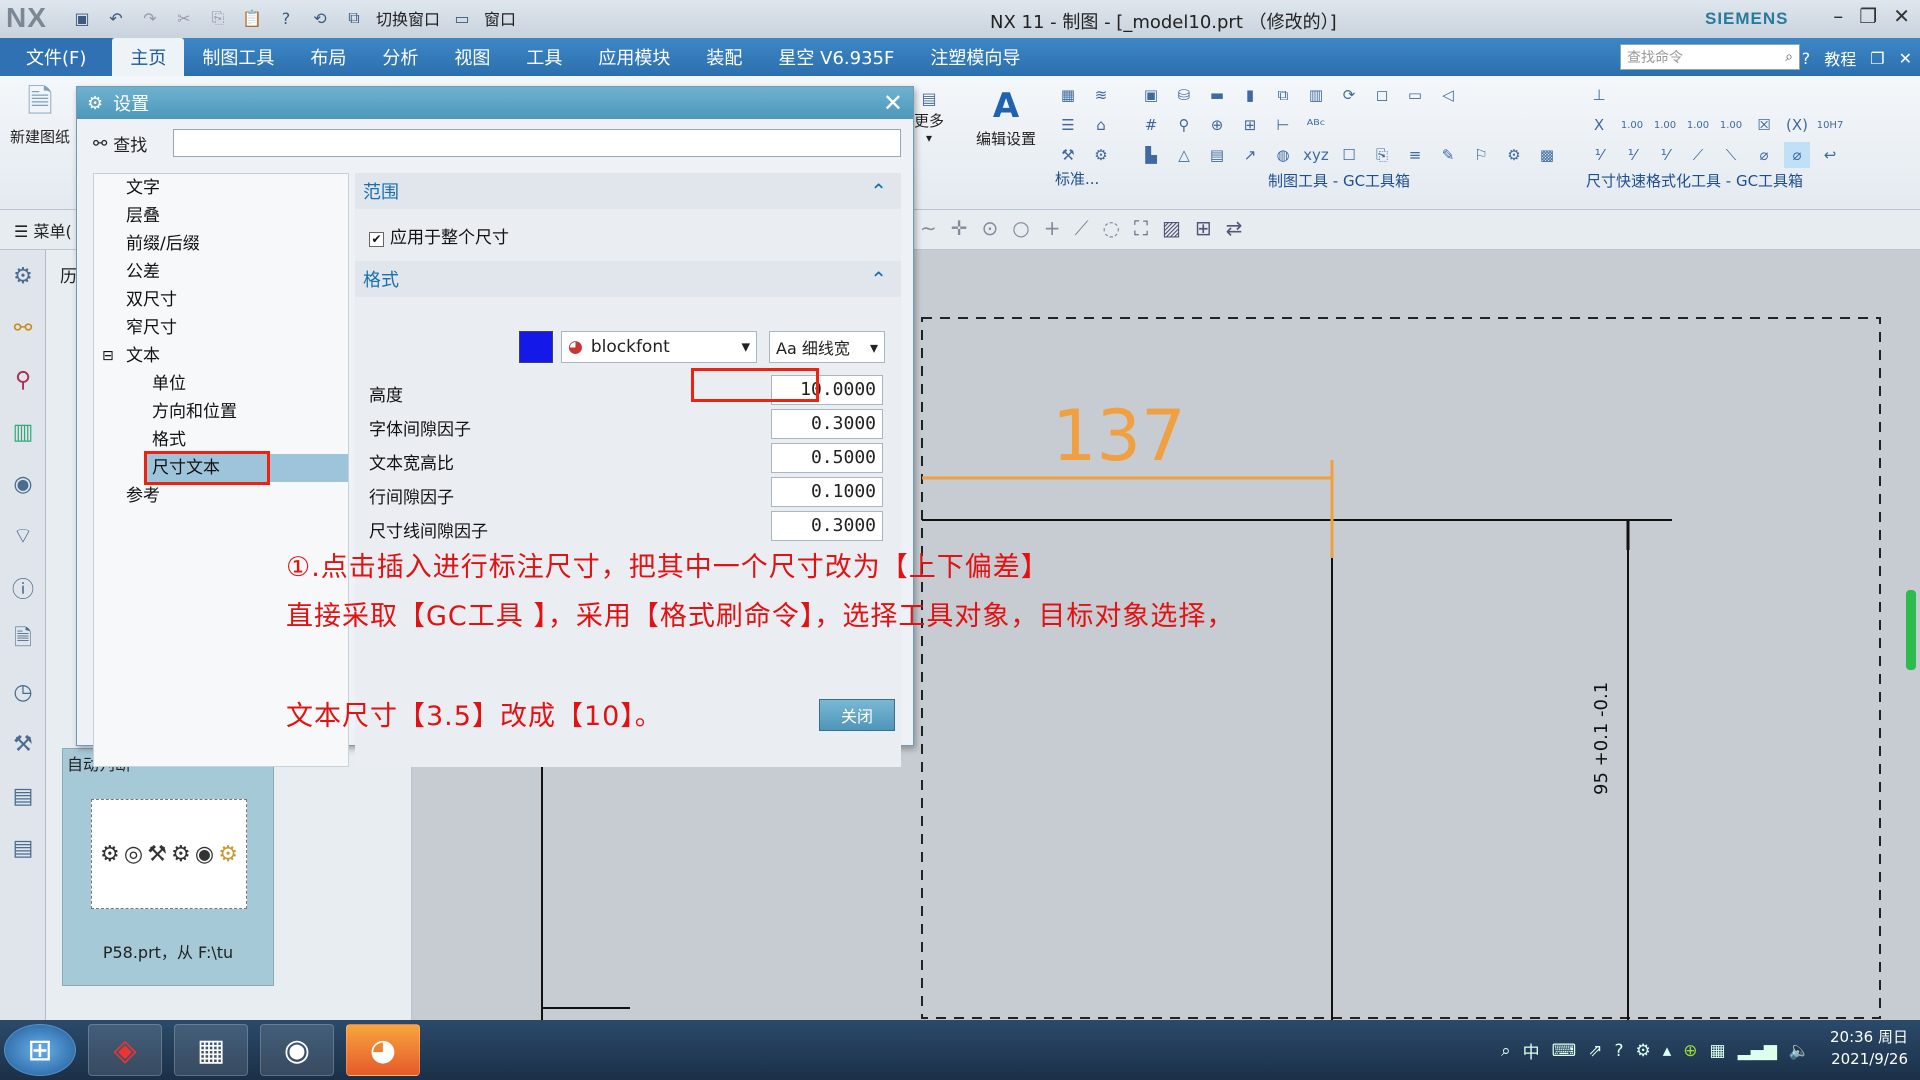  Describe the element at coordinates (1283, 95) in the screenshot. I see `component-icon: ⧉` at that location.